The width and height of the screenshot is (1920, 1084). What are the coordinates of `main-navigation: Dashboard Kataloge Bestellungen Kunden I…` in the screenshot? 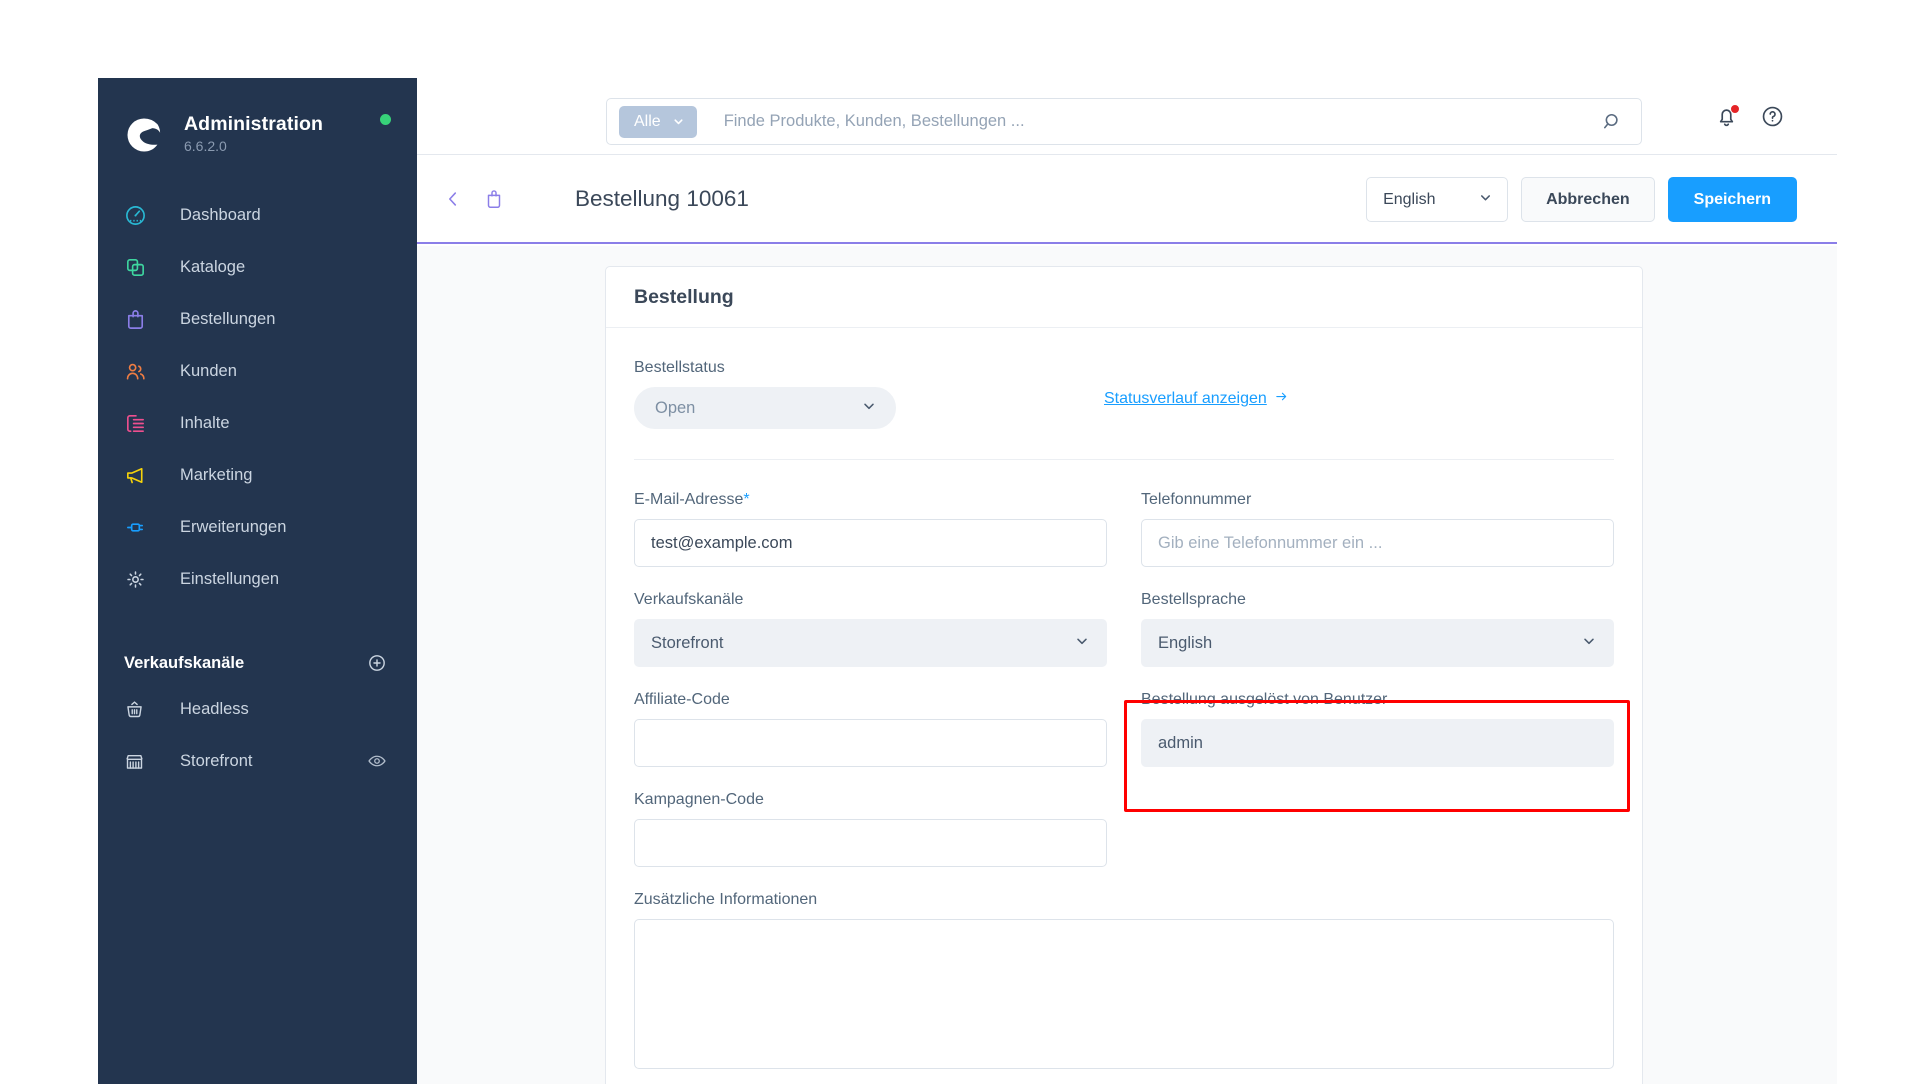 It's located at (257, 397).